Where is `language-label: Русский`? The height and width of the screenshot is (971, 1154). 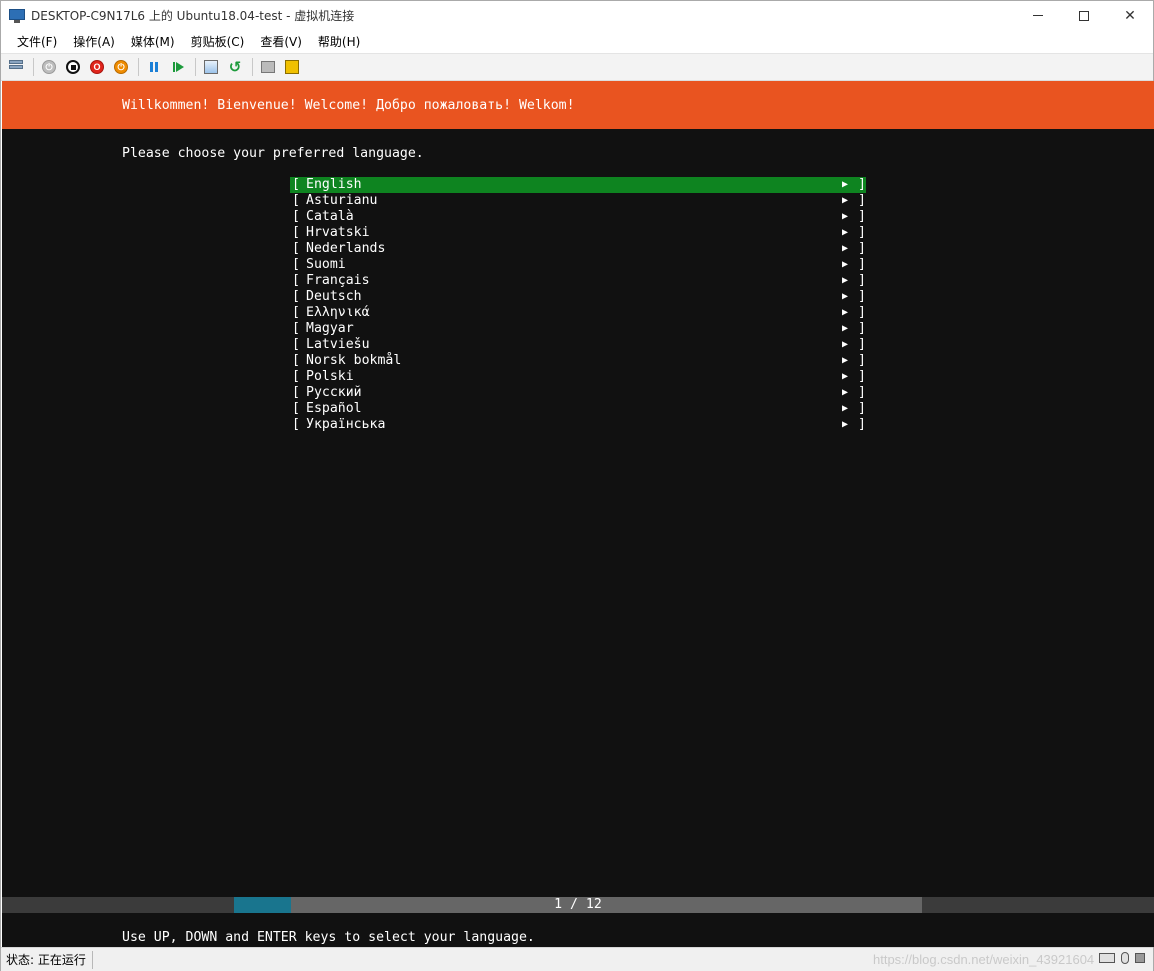 language-label: Русский is located at coordinates (334, 392).